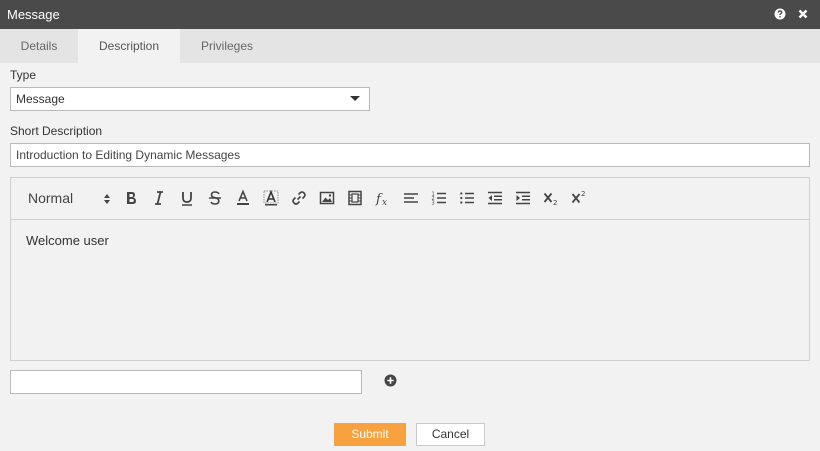 Image resolution: width=820 pixels, height=451 pixels. What do you see at coordinates (107, 199) in the screenshot?
I see `format-select-arrows-icon` at bounding box center [107, 199].